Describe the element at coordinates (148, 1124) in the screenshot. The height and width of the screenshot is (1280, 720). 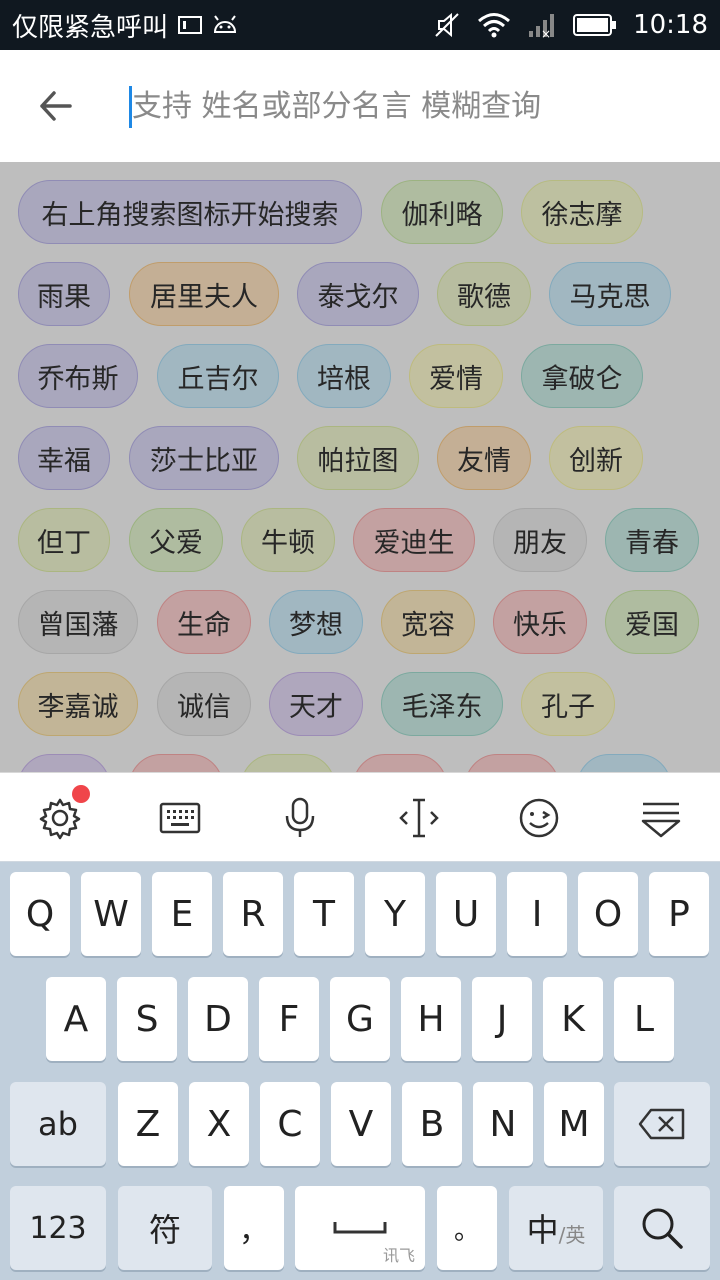
I see `key-z: Z` at that location.